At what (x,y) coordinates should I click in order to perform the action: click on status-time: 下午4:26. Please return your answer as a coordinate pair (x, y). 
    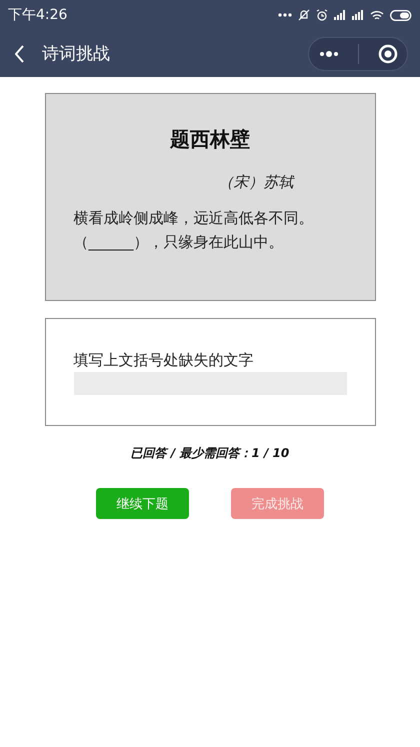
    Looking at the image, I should click on (38, 15).